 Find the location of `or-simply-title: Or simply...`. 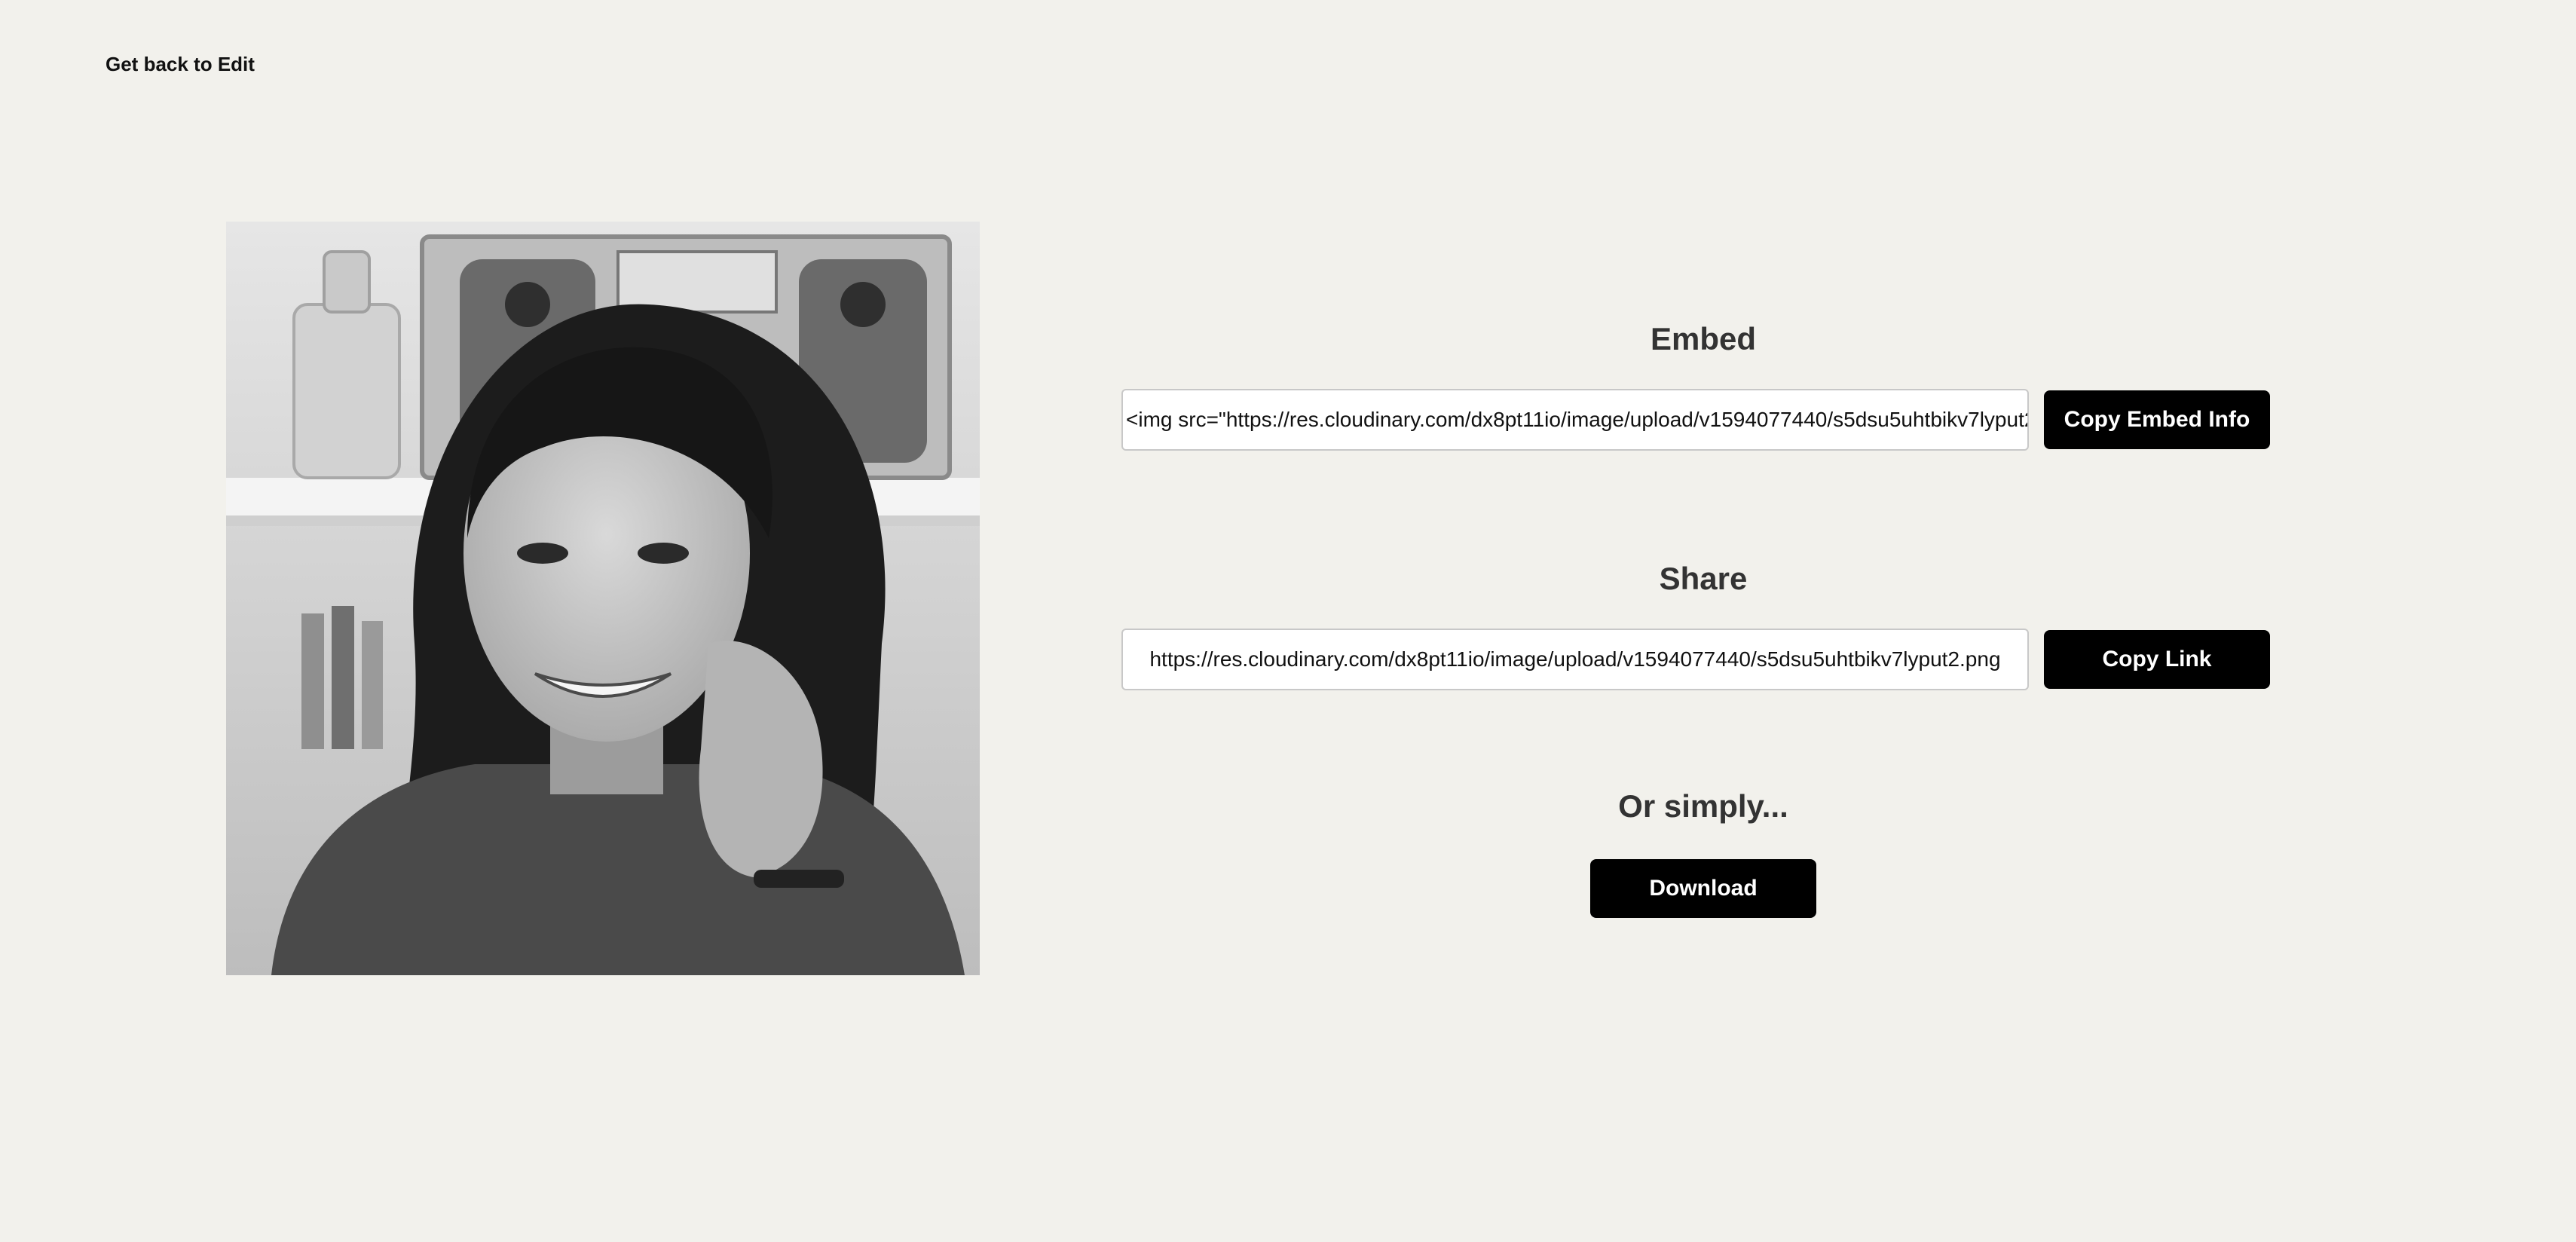

or-simply-title: Or simply... is located at coordinates (1703, 806).